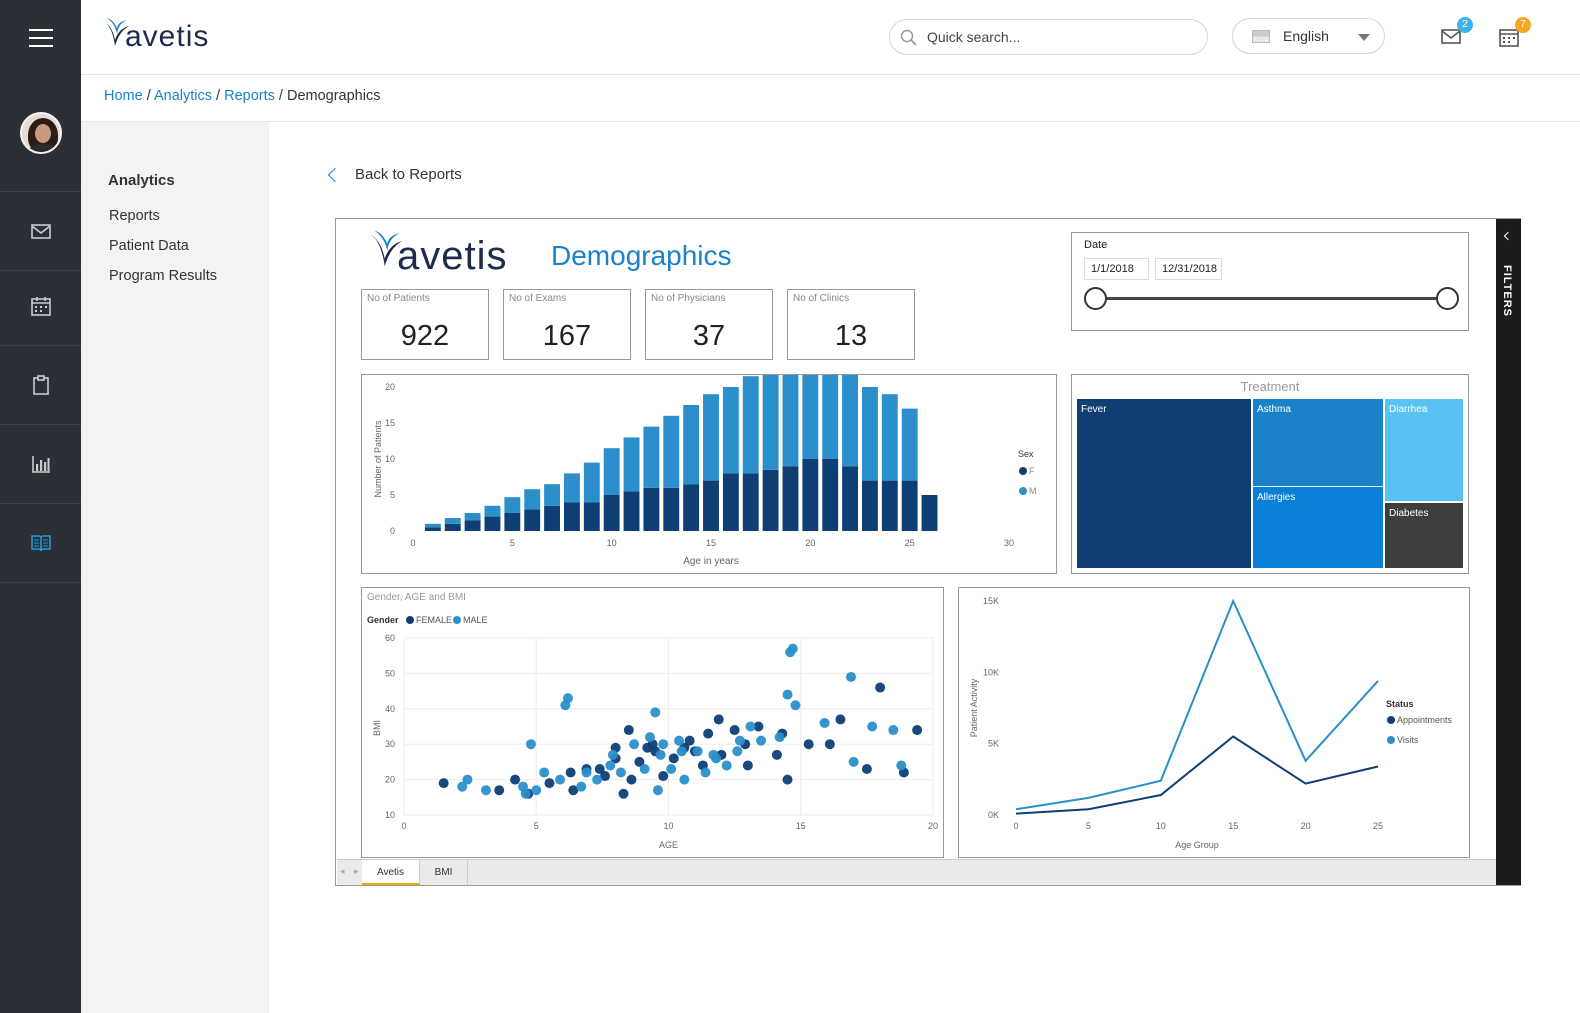 The height and width of the screenshot is (1013, 1580). I want to click on hamburger-menu-icon, so click(40, 37).